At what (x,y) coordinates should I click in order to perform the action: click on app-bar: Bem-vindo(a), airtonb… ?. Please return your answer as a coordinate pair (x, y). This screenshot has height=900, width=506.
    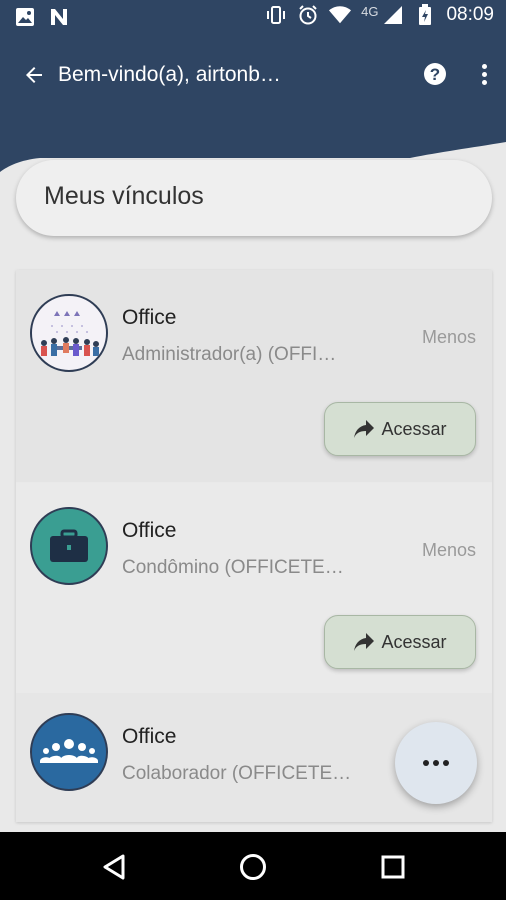
    Looking at the image, I should click on (253, 75).